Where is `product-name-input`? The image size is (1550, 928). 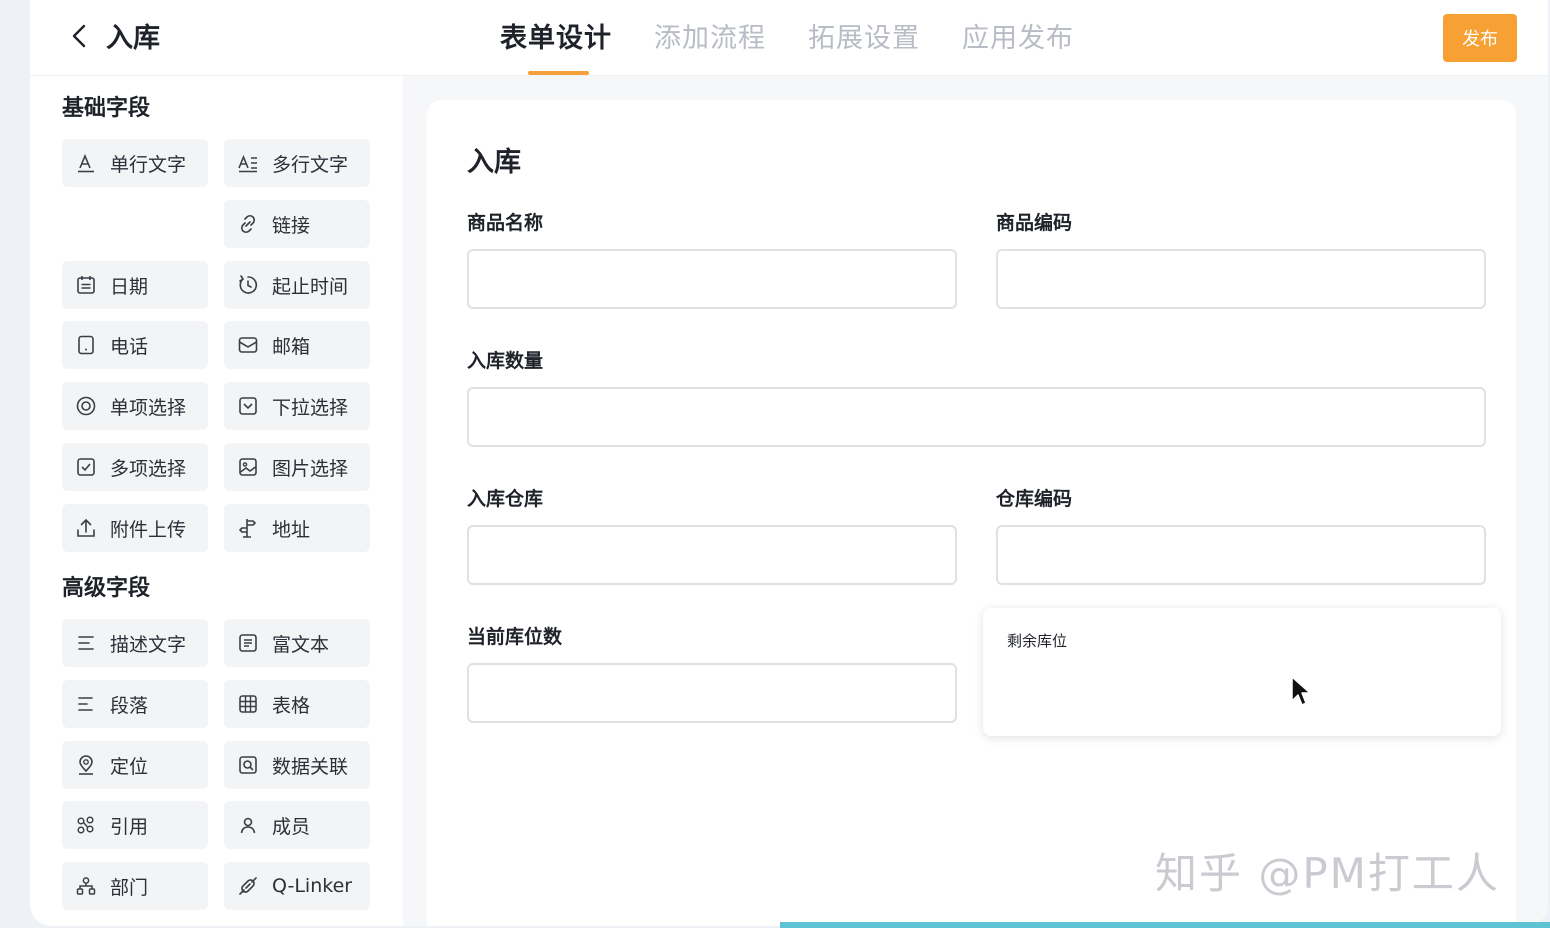 product-name-input is located at coordinates (712, 279).